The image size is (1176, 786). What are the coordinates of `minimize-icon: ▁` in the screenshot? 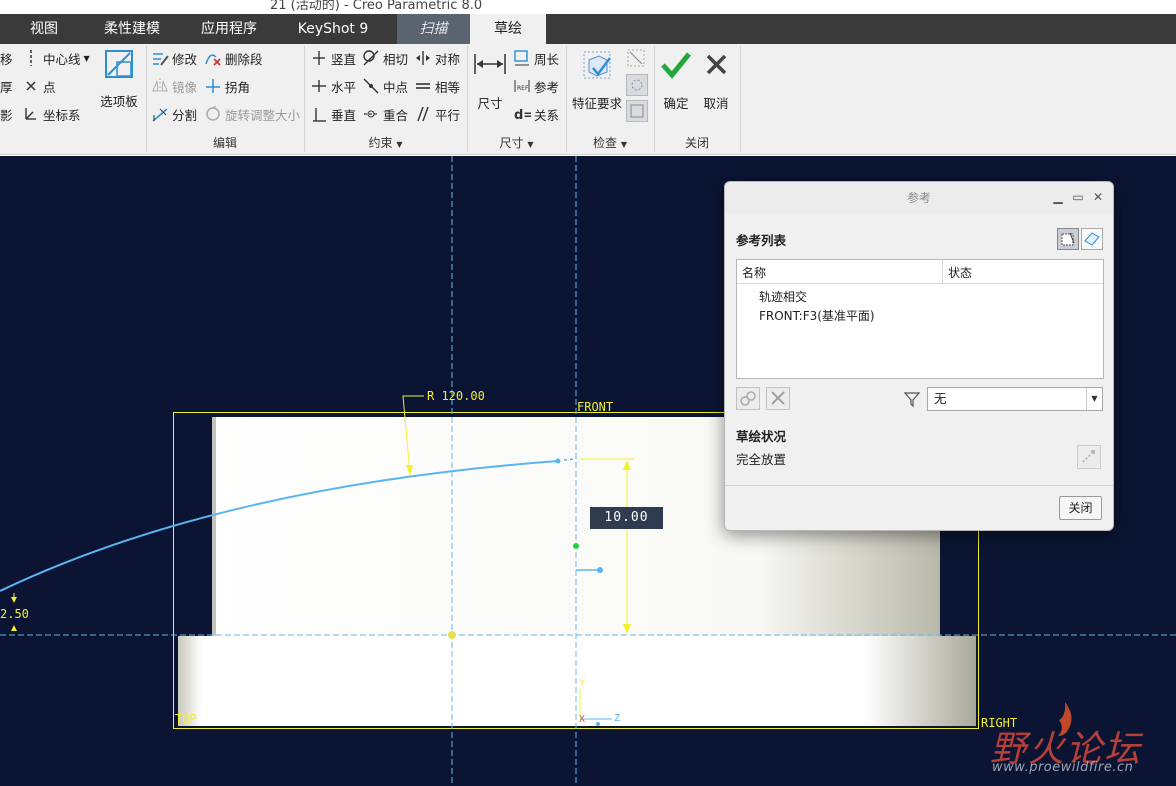 It's located at (1058, 197).